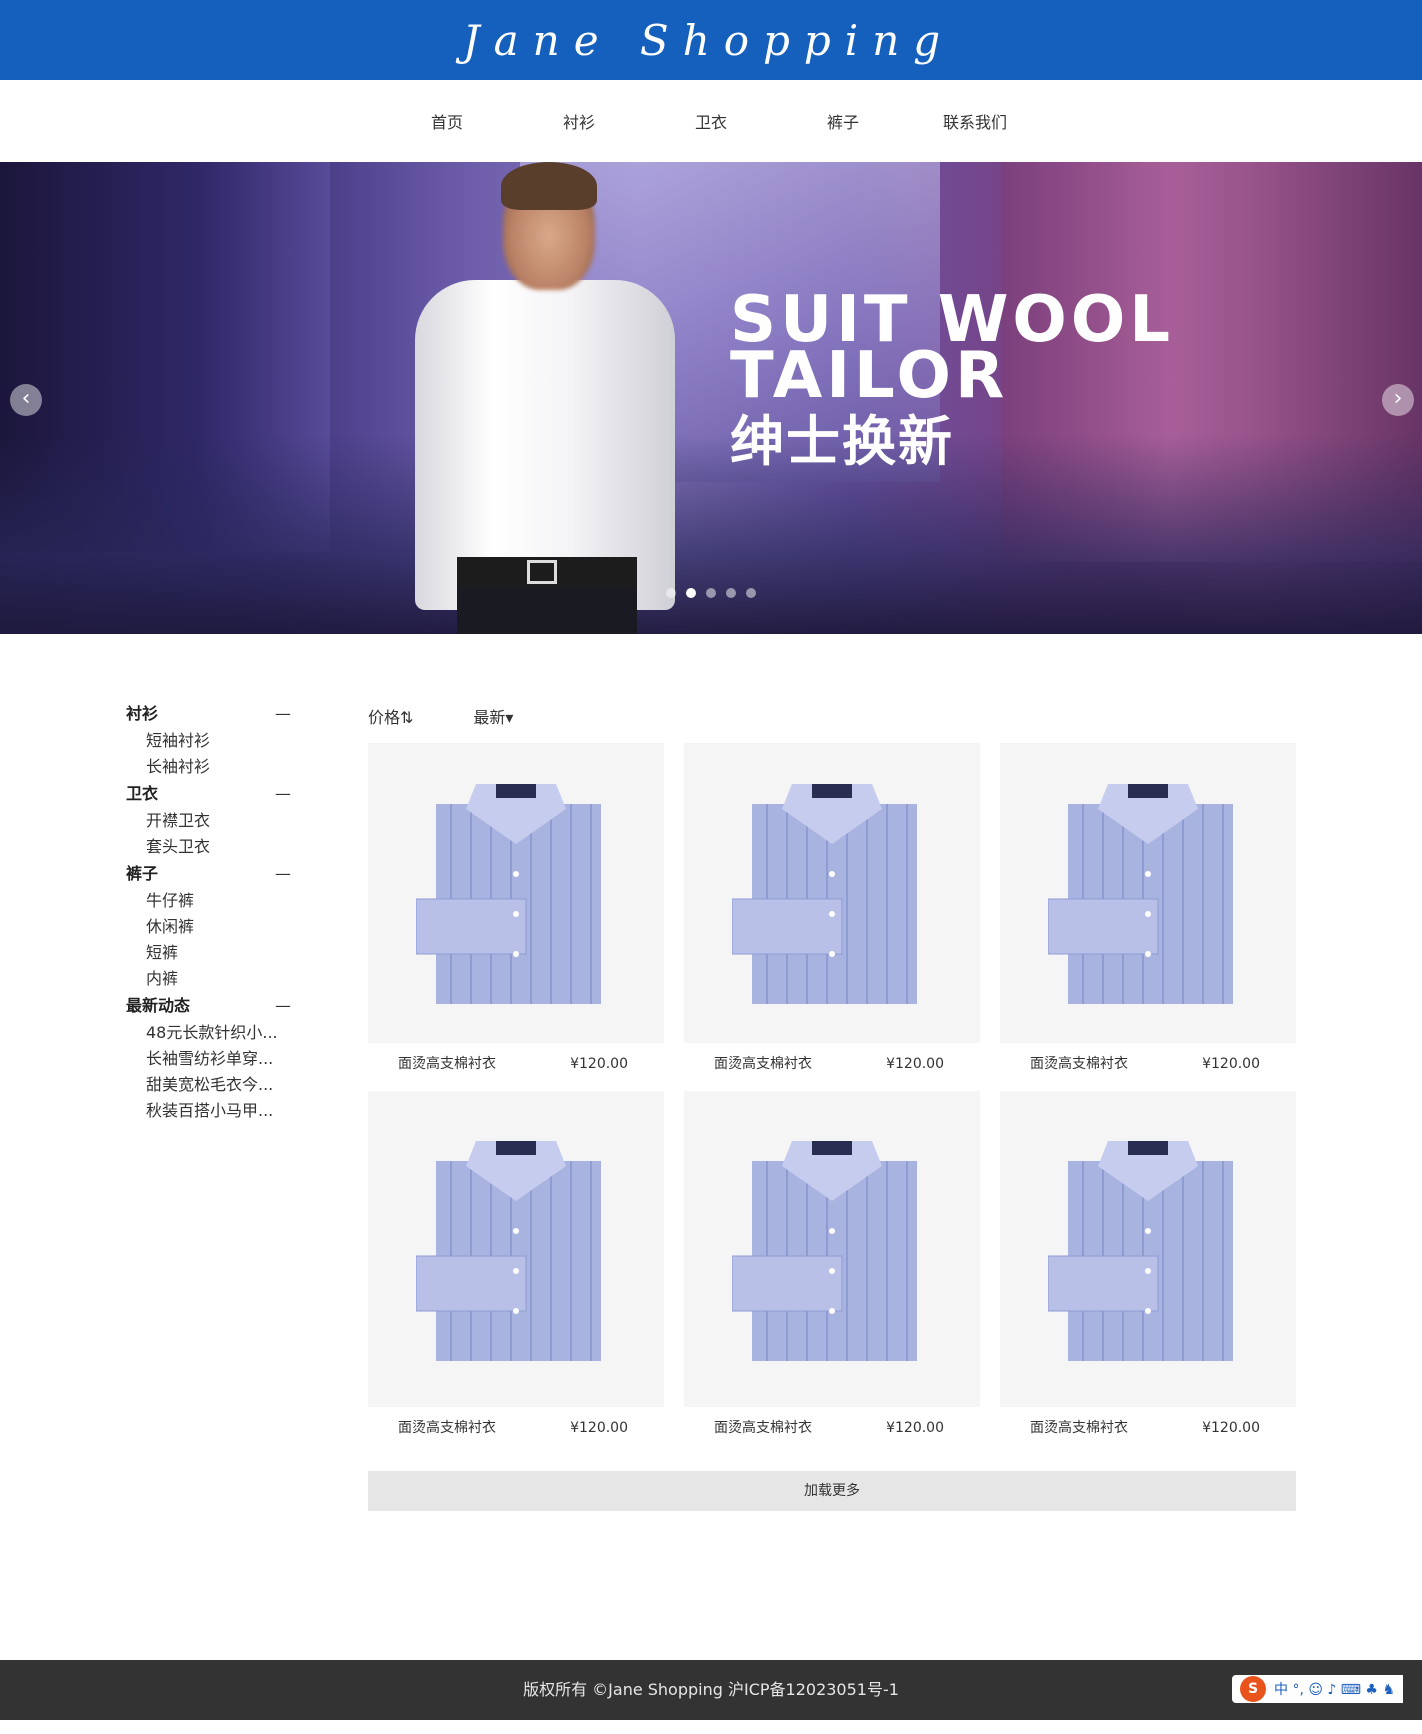 Image resolution: width=1422 pixels, height=1734 pixels. I want to click on banner-headline: SUIT WOOL TAILOR 绅士换新, so click(952, 381).